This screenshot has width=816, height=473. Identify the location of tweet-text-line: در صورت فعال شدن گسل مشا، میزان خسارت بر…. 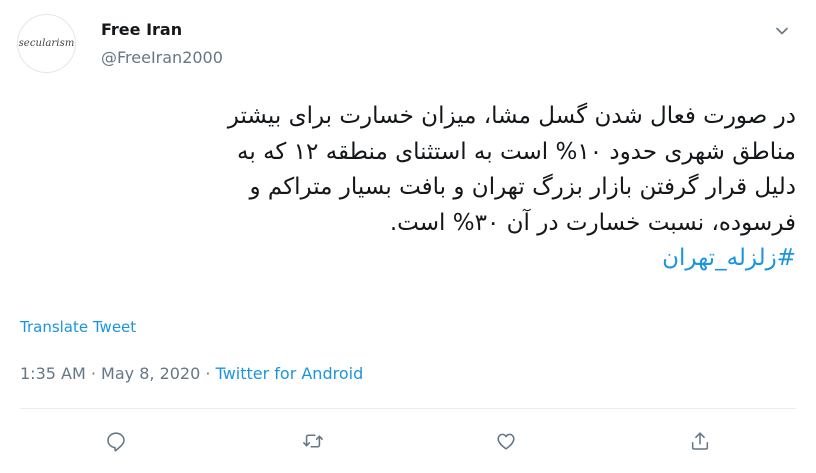
(511, 116).